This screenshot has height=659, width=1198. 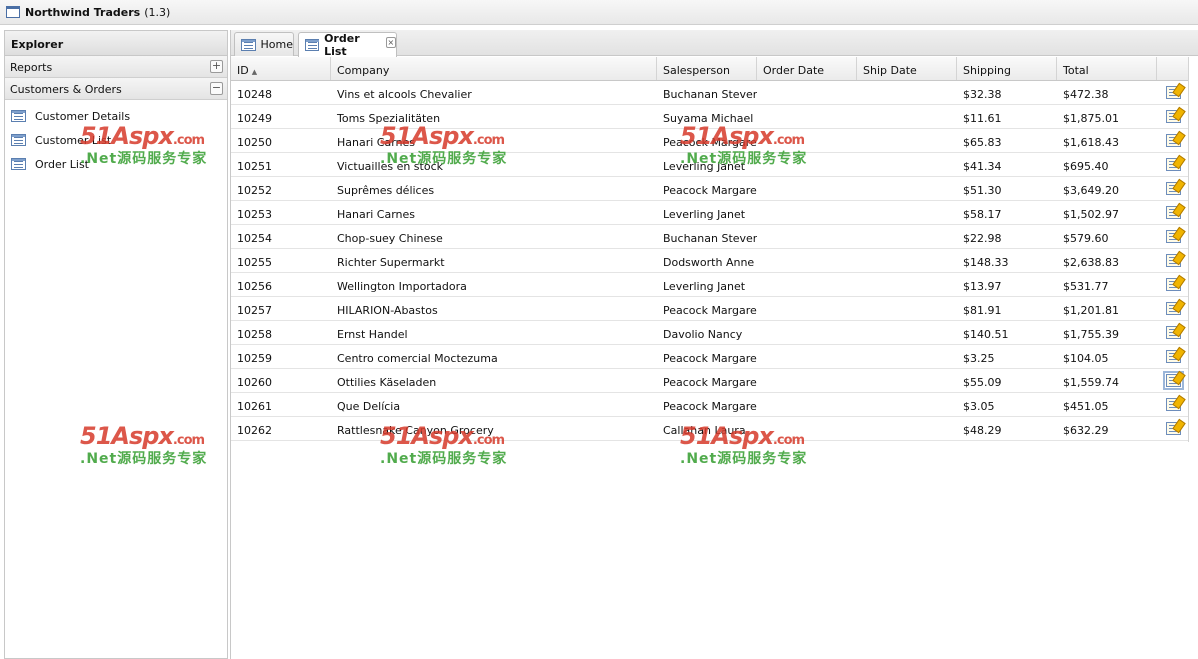 I want to click on cell-total: $531.77, so click(x=1086, y=286).